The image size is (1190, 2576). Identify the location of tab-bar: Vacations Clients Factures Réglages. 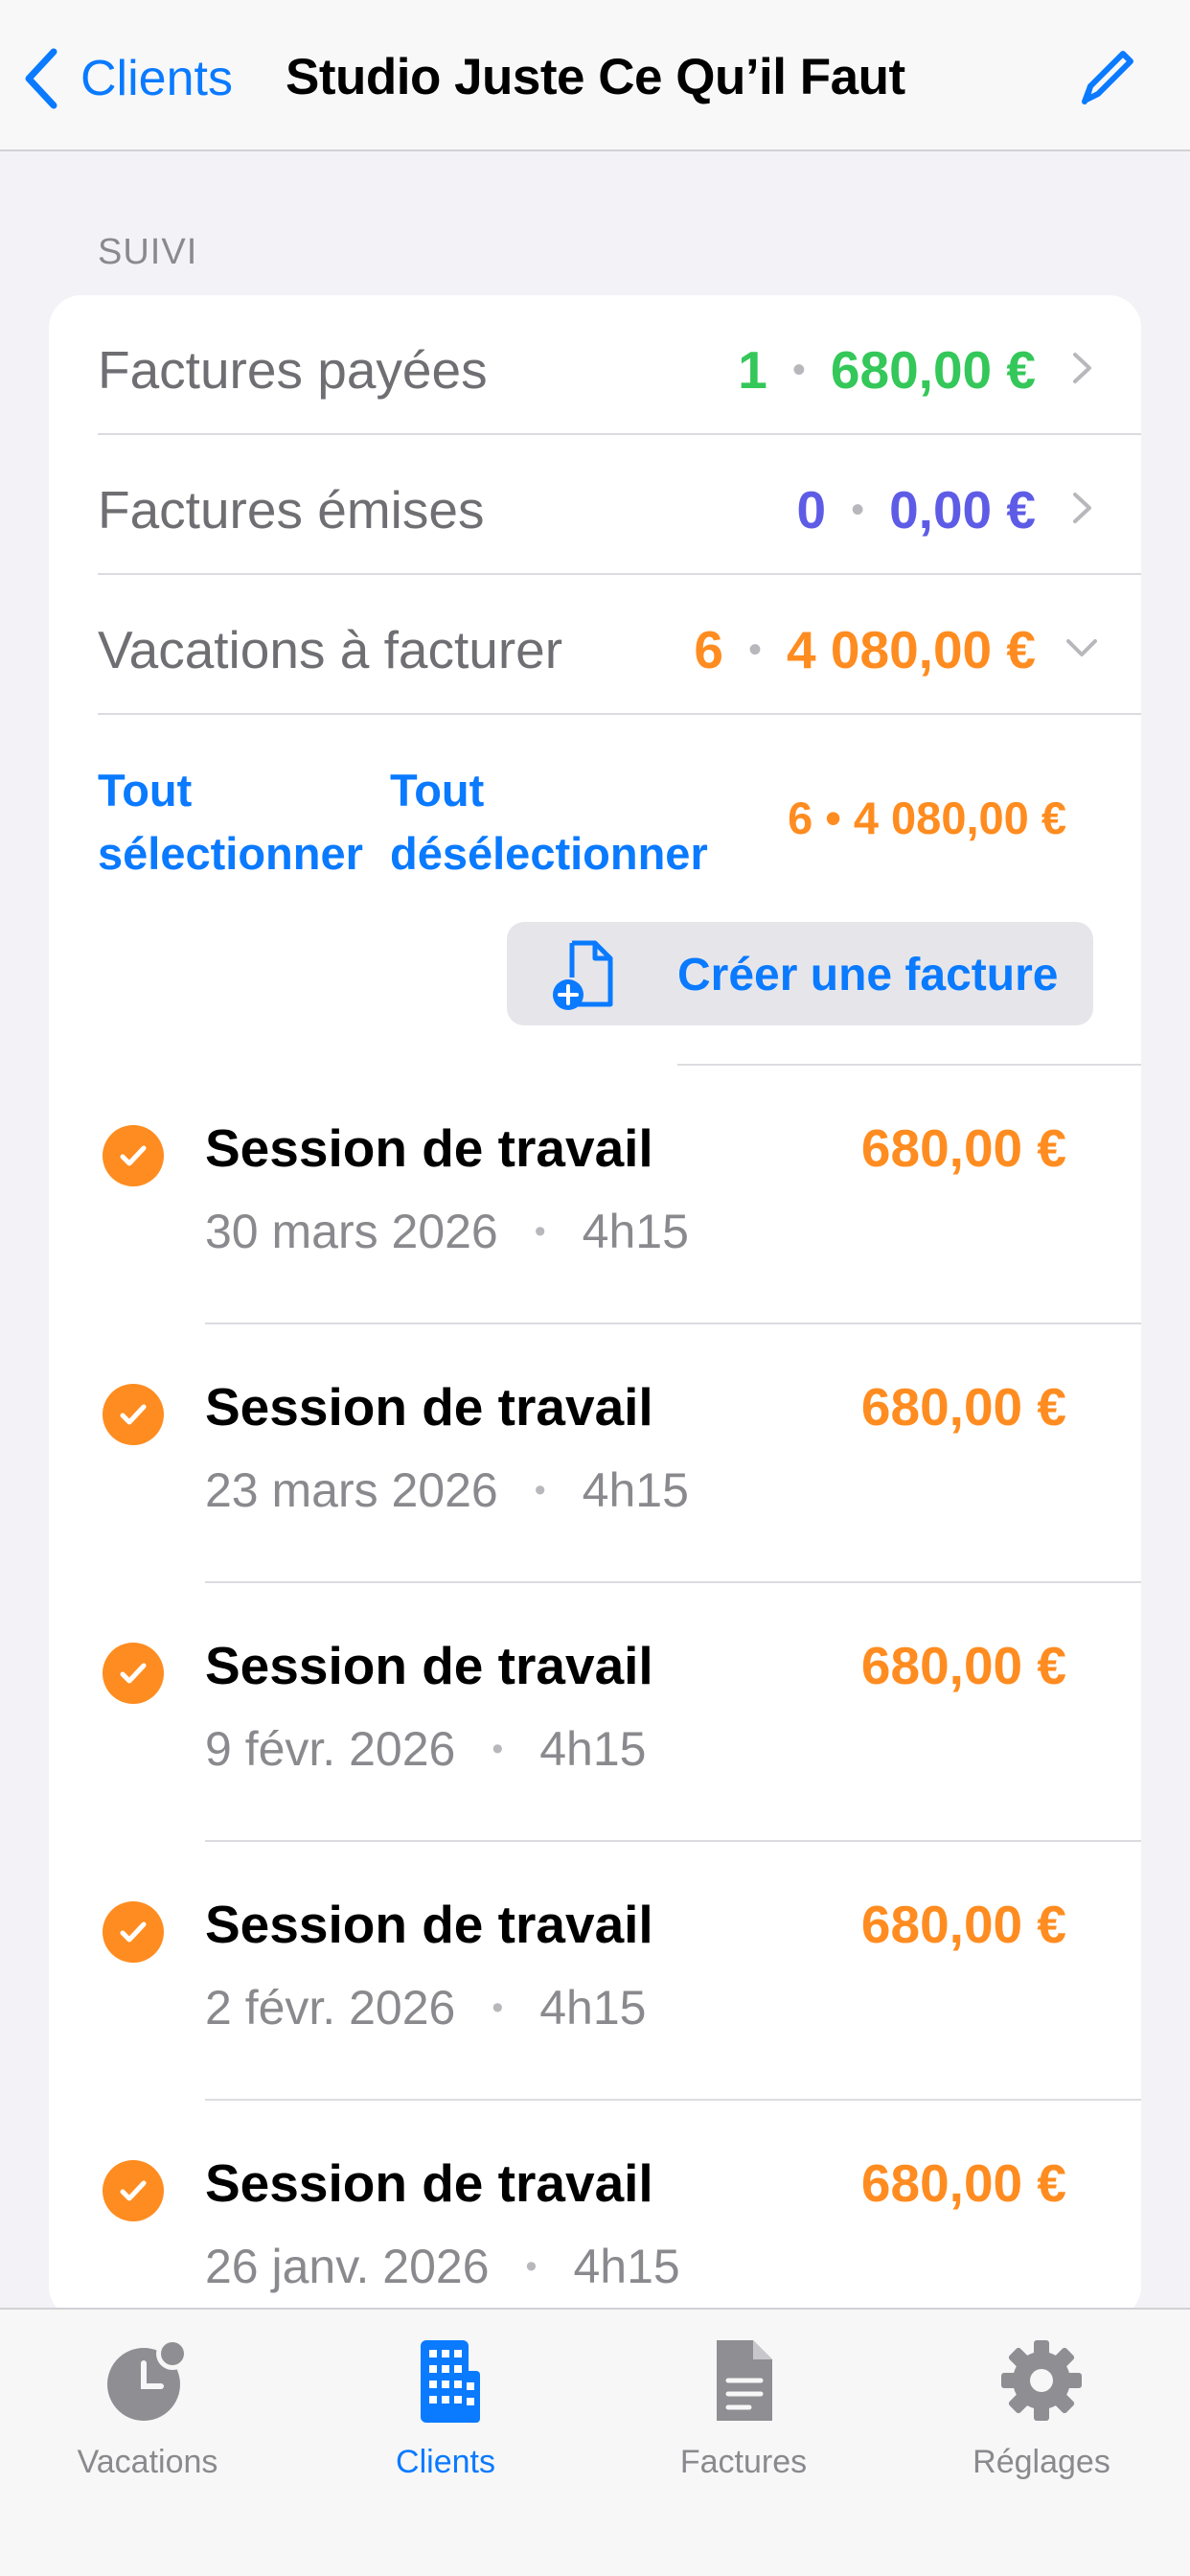
(595, 2442).